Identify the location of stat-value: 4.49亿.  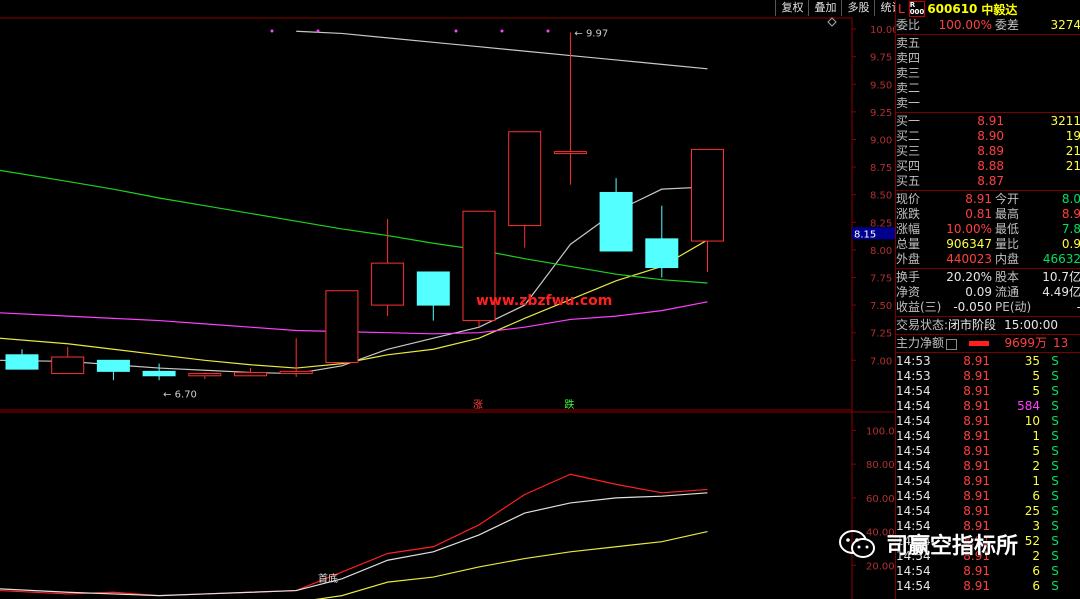
(1061, 292).